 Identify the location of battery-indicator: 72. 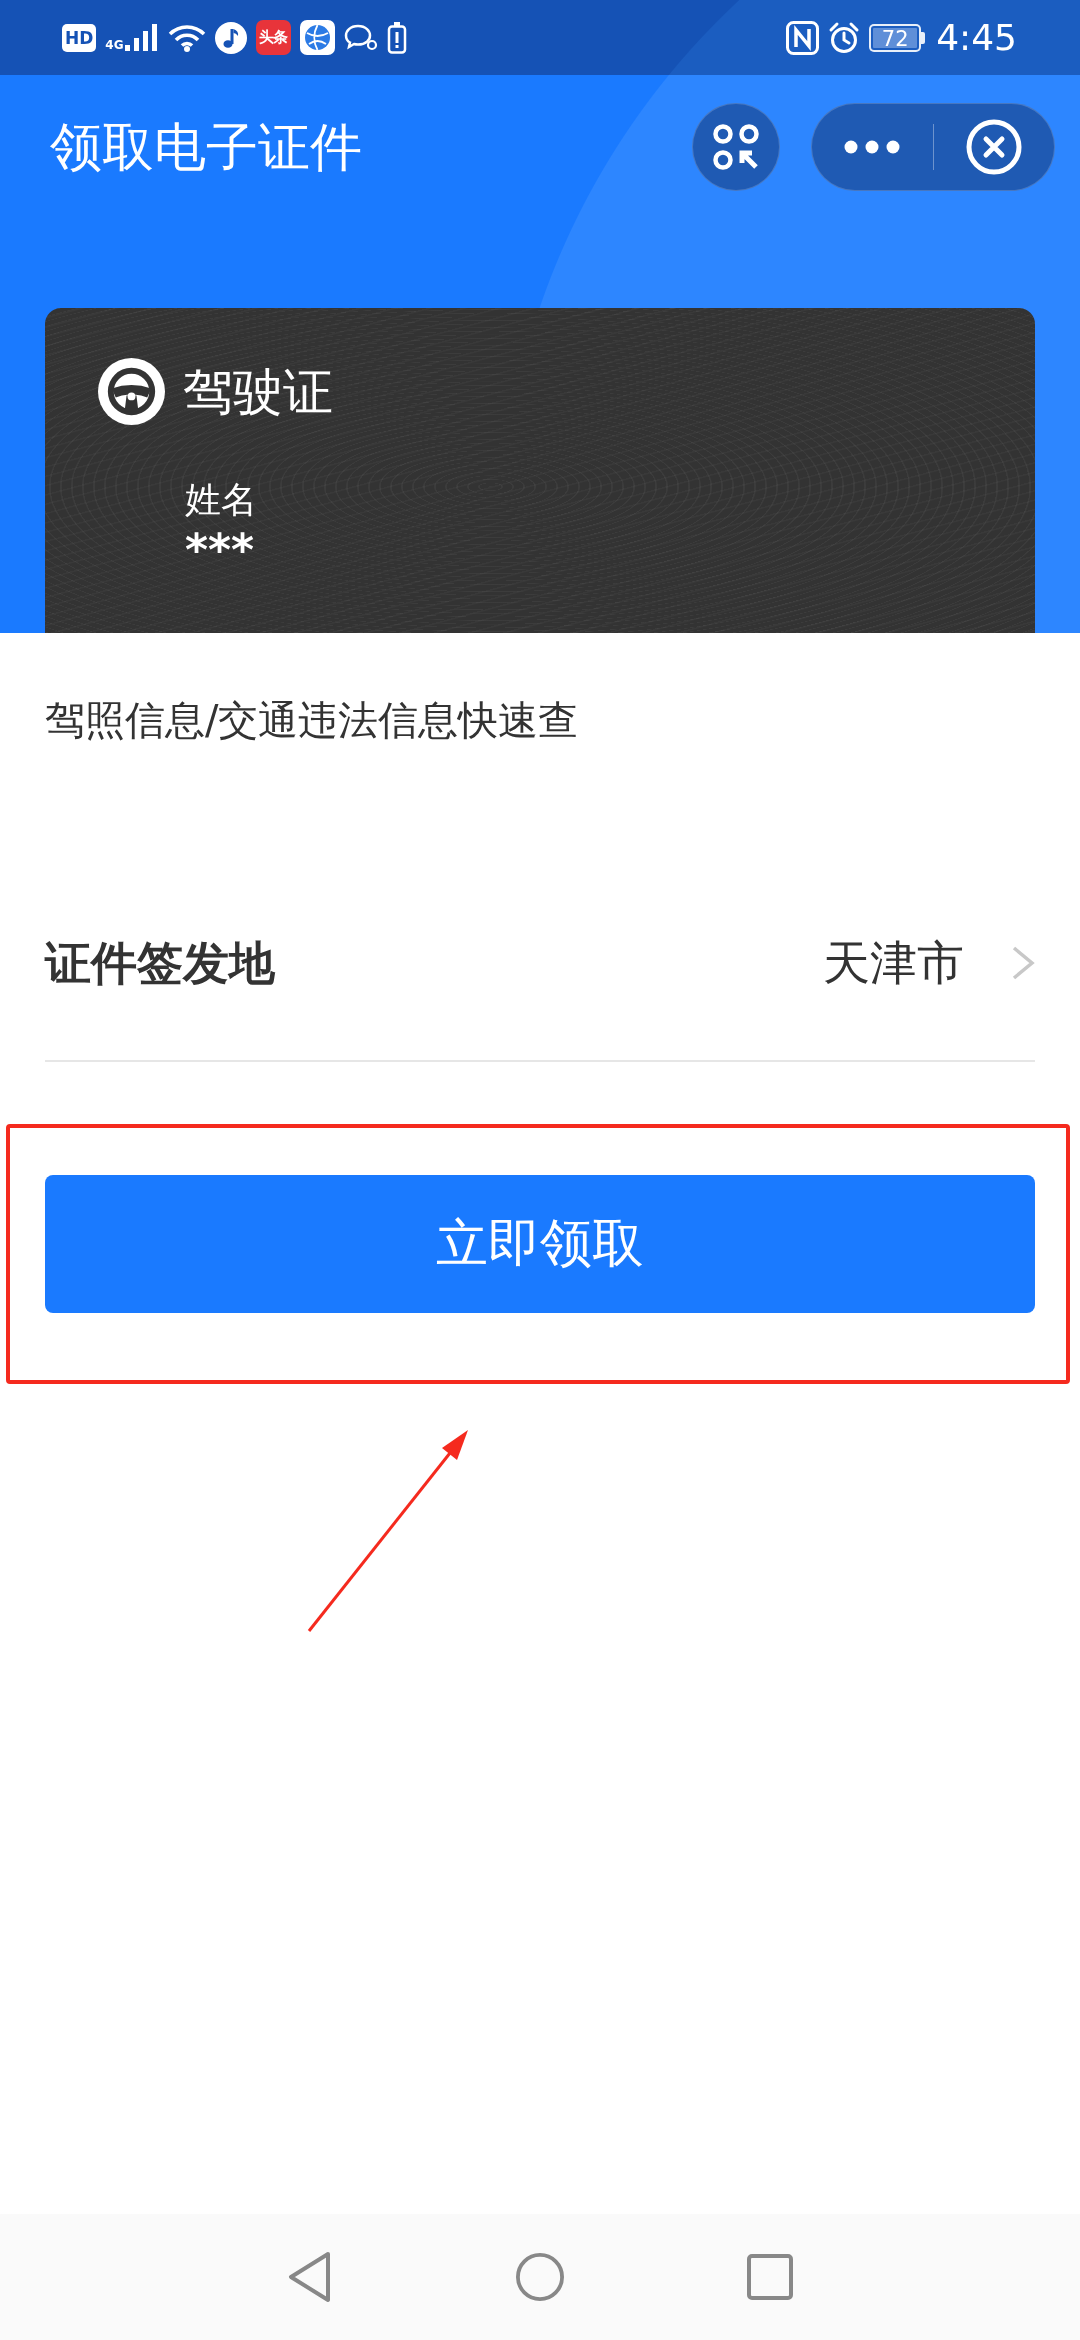
(897, 37).